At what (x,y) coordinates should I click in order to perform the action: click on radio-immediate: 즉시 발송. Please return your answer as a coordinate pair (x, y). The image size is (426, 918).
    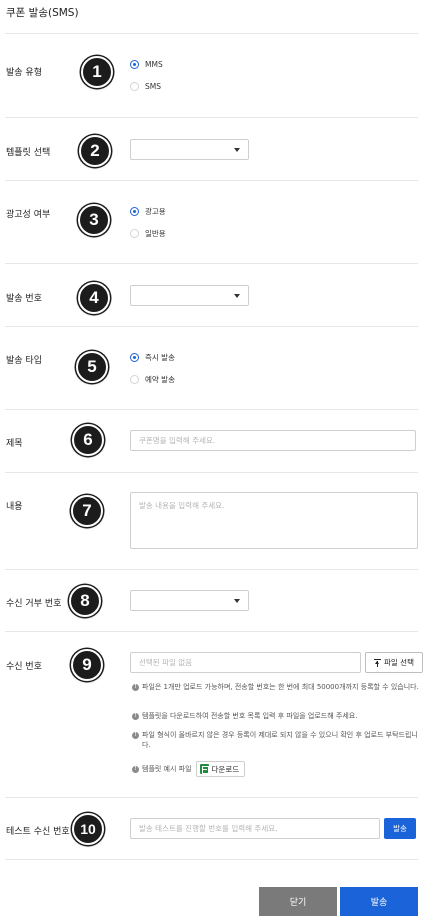
    Looking at the image, I should click on (152, 357).